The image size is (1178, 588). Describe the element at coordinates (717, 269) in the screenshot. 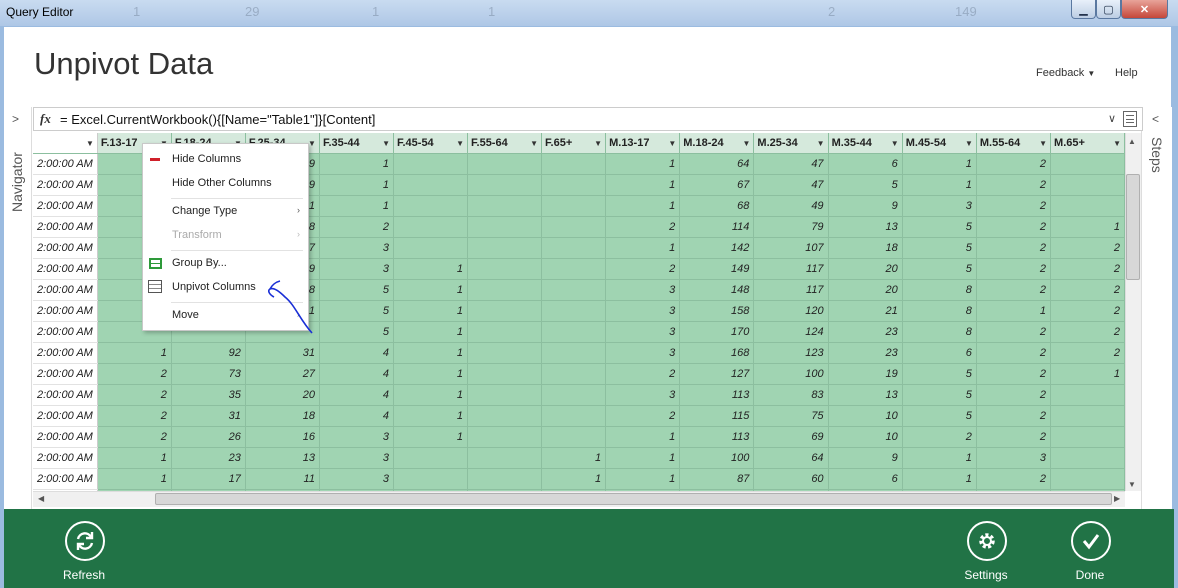

I see `table-cell: 149` at that location.